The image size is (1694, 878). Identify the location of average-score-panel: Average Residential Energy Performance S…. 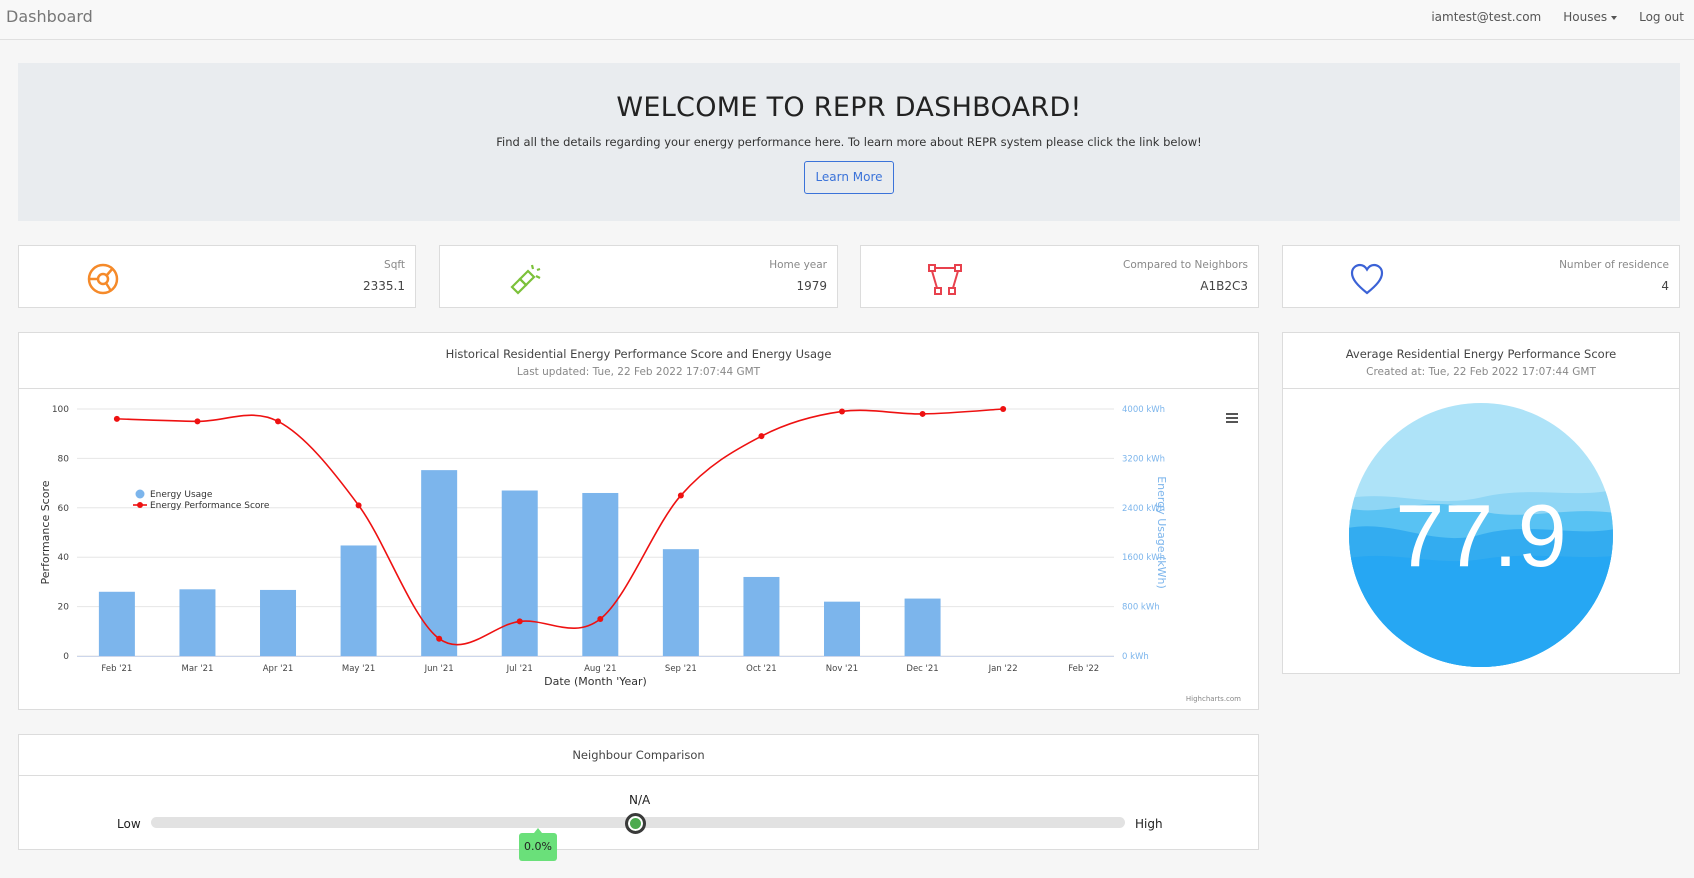
(1481, 503).